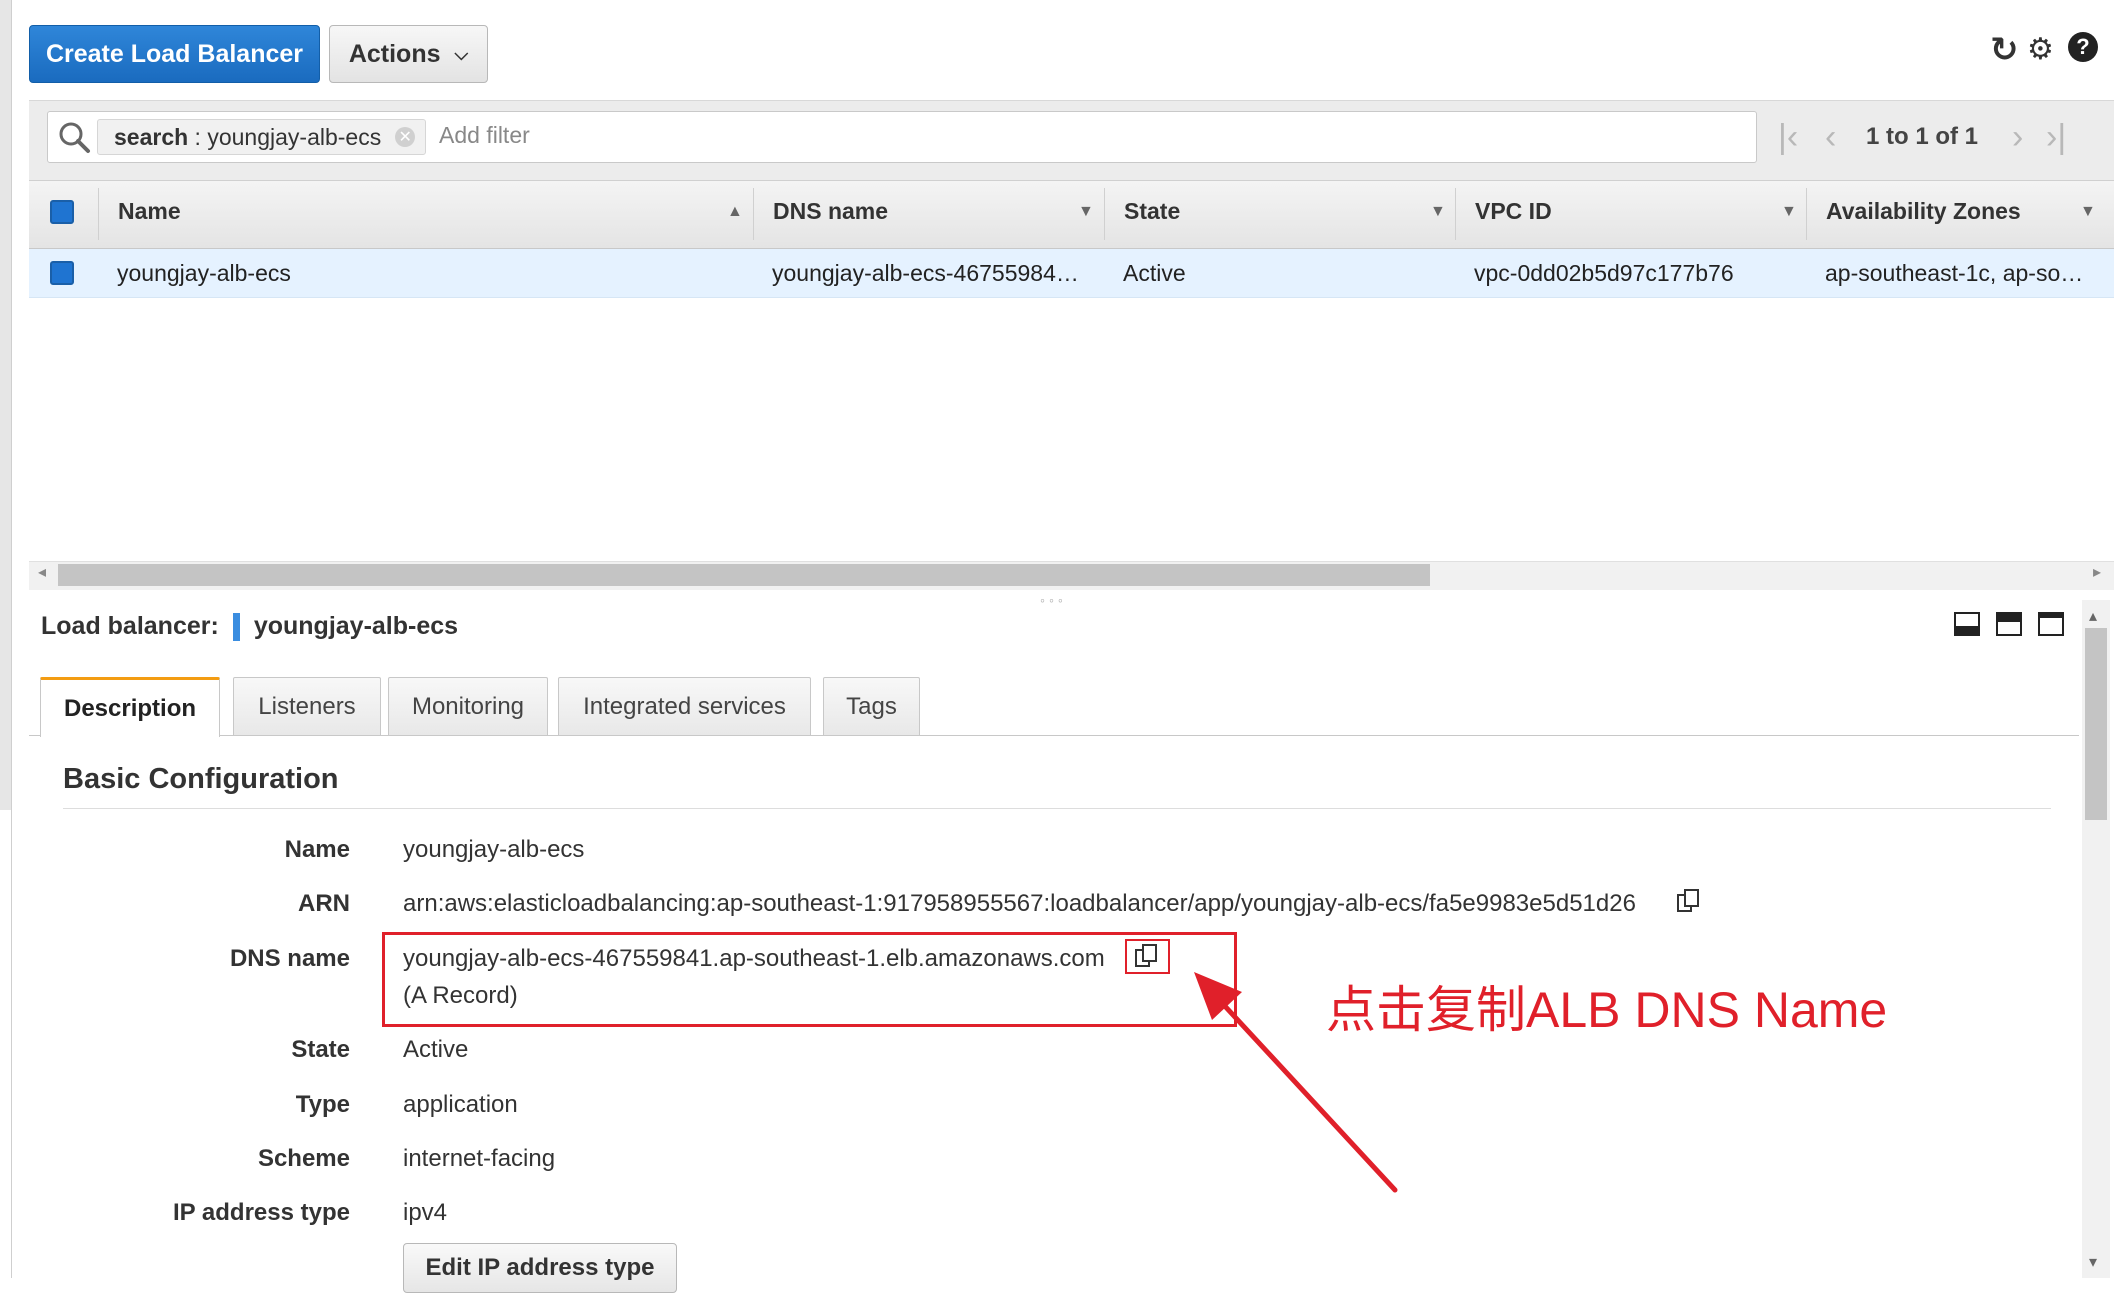  What do you see at coordinates (294, 136) in the screenshot?
I see `token-value: youngjay-alb-ecs` at bounding box center [294, 136].